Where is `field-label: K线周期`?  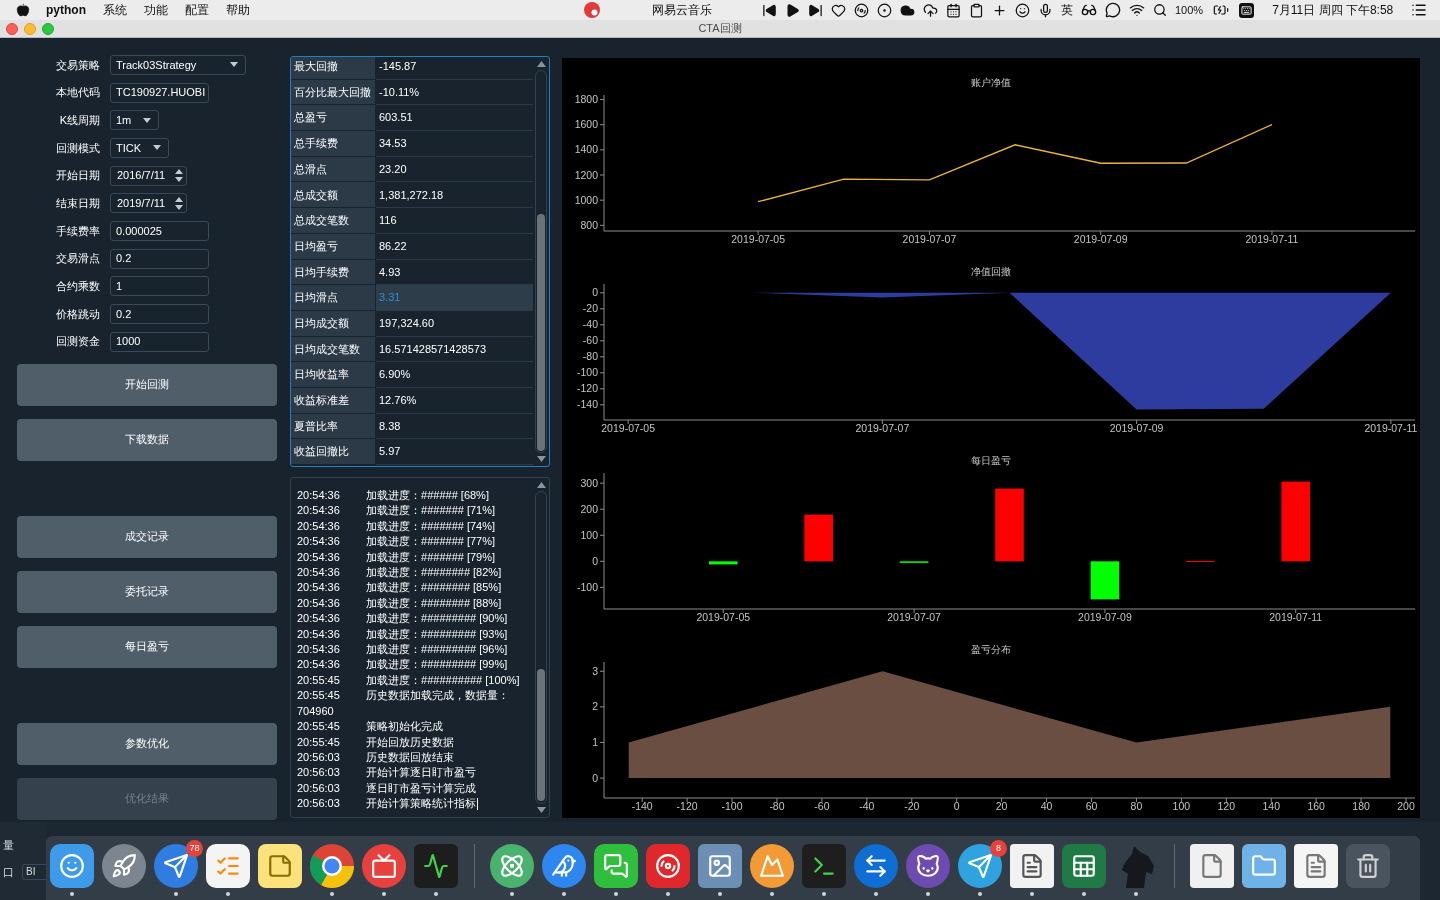 field-label: K线周期 is located at coordinates (79, 120).